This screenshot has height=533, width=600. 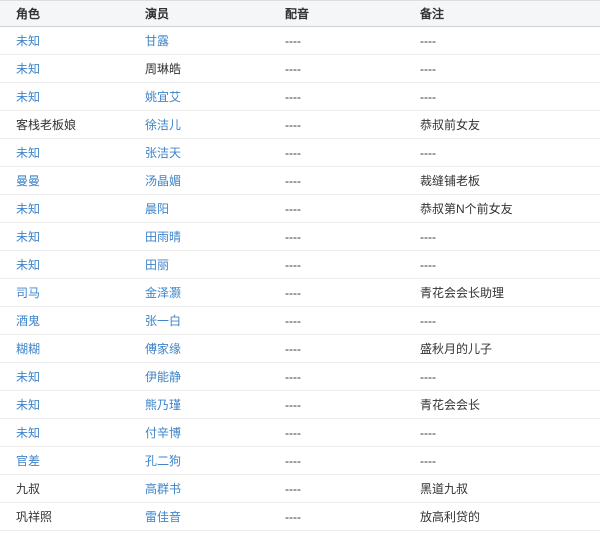 I want to click on actor-link: 张一白, so click(x=163, y=321).